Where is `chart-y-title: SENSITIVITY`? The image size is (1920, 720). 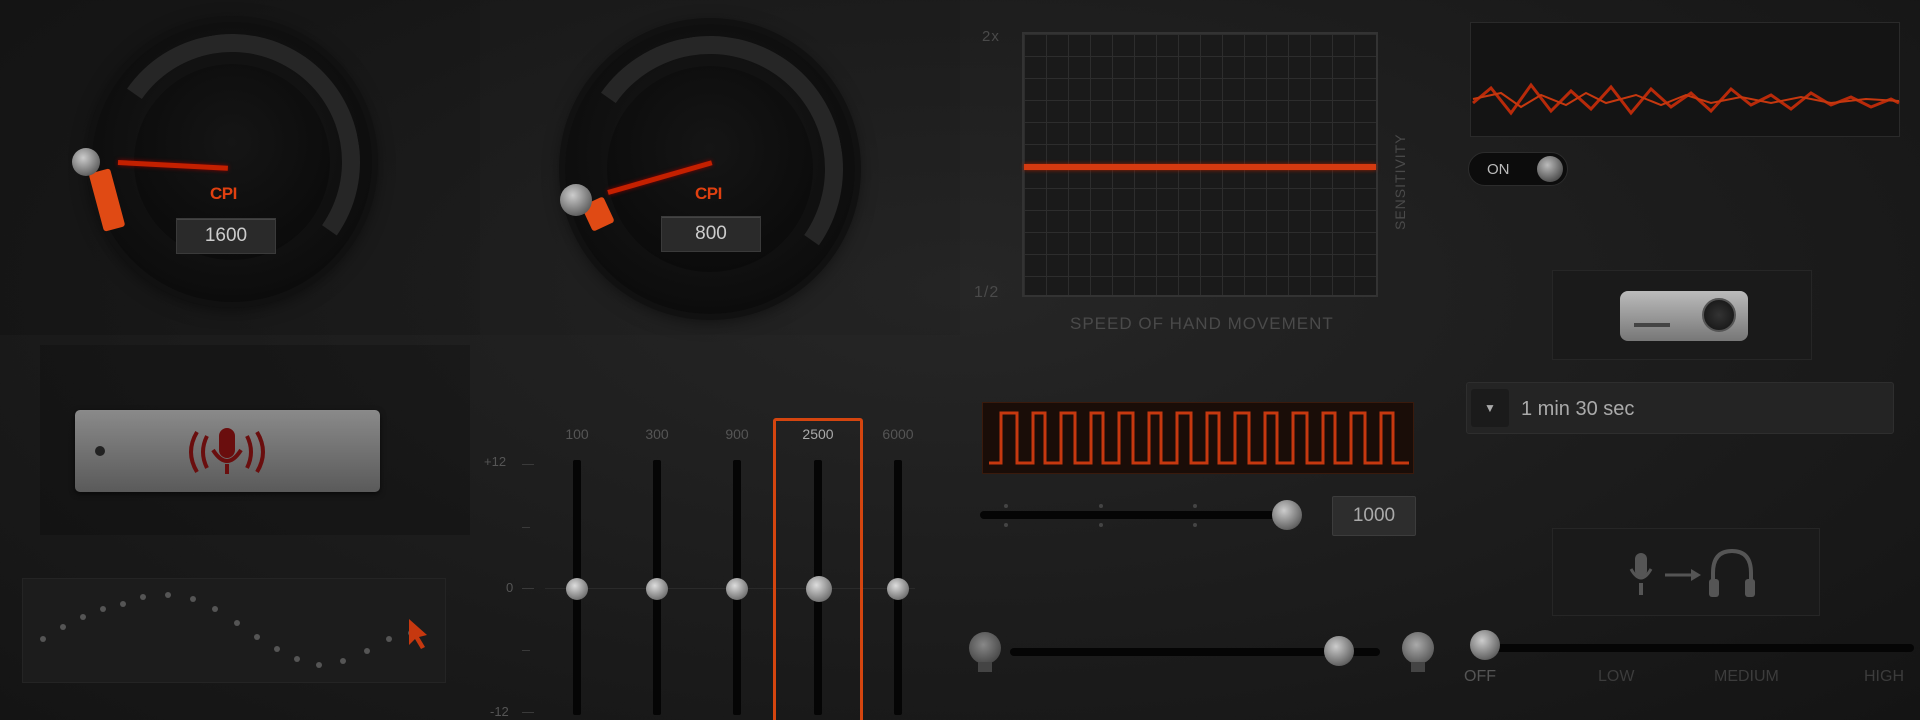
chart-y-title: SENSITIVITY is located at coordinates (1400, 181).